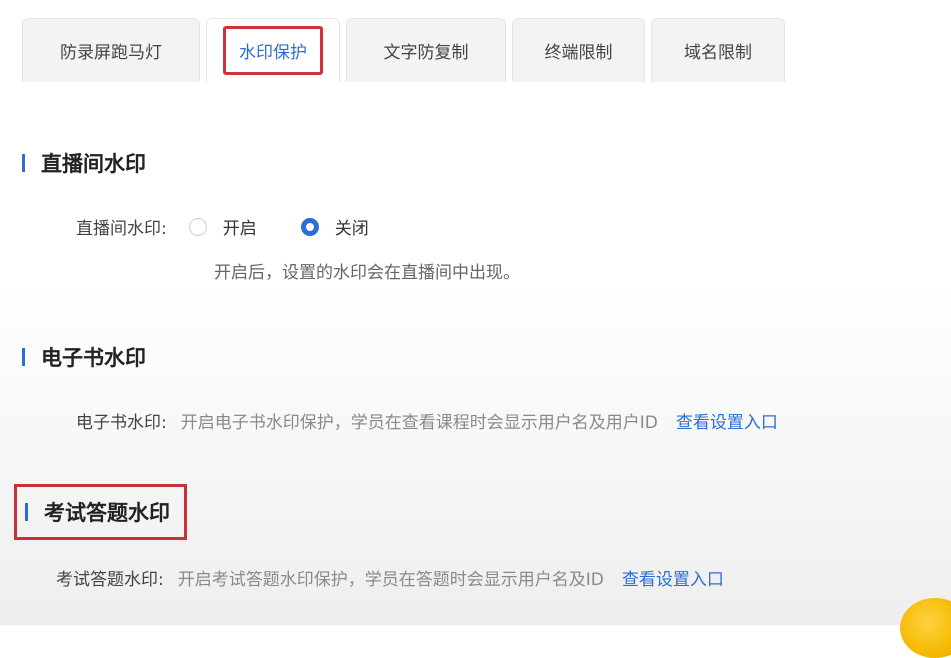 Image resolution: width=951 pixels, height=658 pixels. I want to click on section-title-live-watermark: 直播间水印, so click(84, 163).